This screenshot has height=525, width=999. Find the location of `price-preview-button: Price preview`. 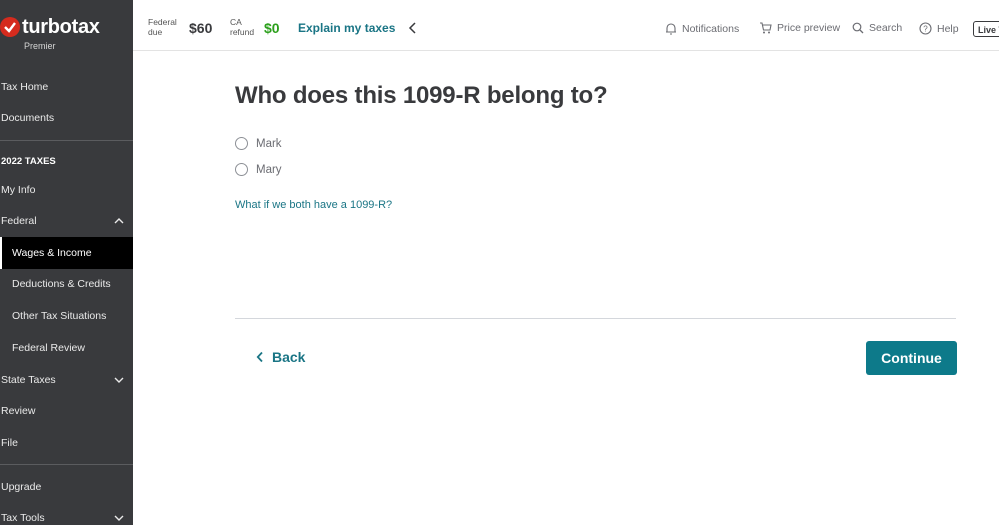

price-preview-button: Price preview is located at coordinates (799, 28).